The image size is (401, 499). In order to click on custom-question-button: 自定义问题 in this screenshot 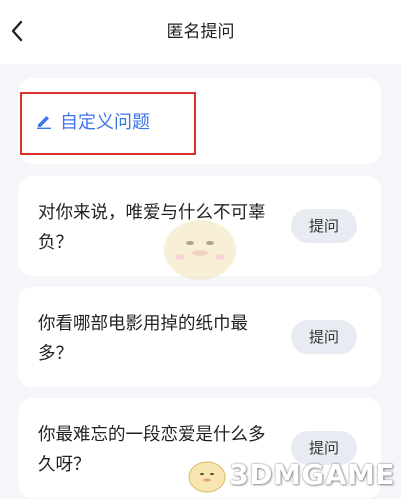, I will do `click(93, 121)`.